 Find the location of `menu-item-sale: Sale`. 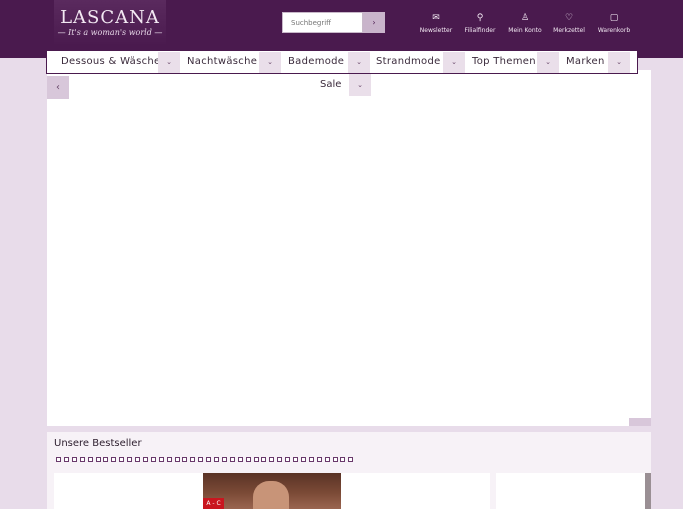

menu-item-sale: Sale is located at coordinates (330, 85).